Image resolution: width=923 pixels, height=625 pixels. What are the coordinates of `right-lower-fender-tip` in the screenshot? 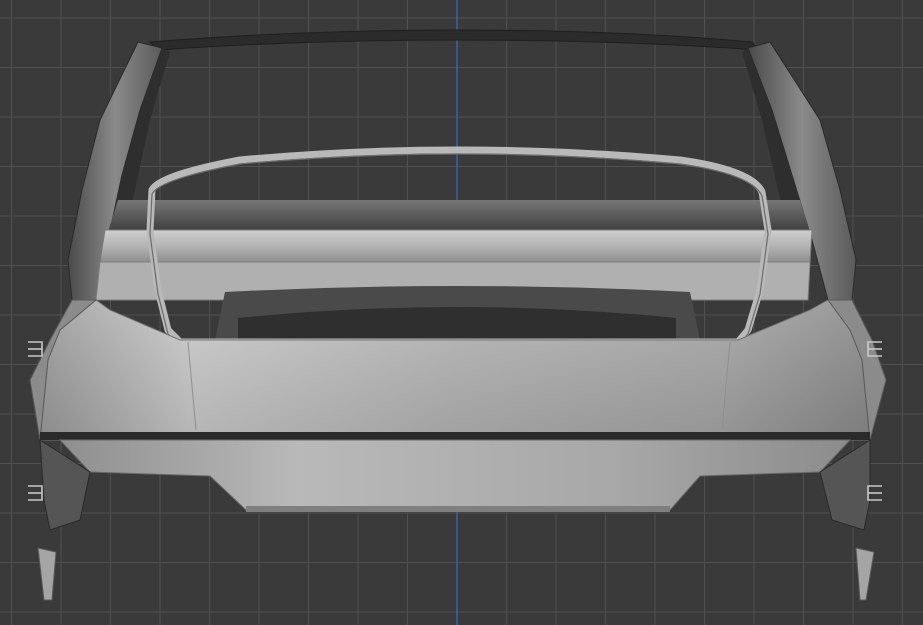 It's located at (865, 574).